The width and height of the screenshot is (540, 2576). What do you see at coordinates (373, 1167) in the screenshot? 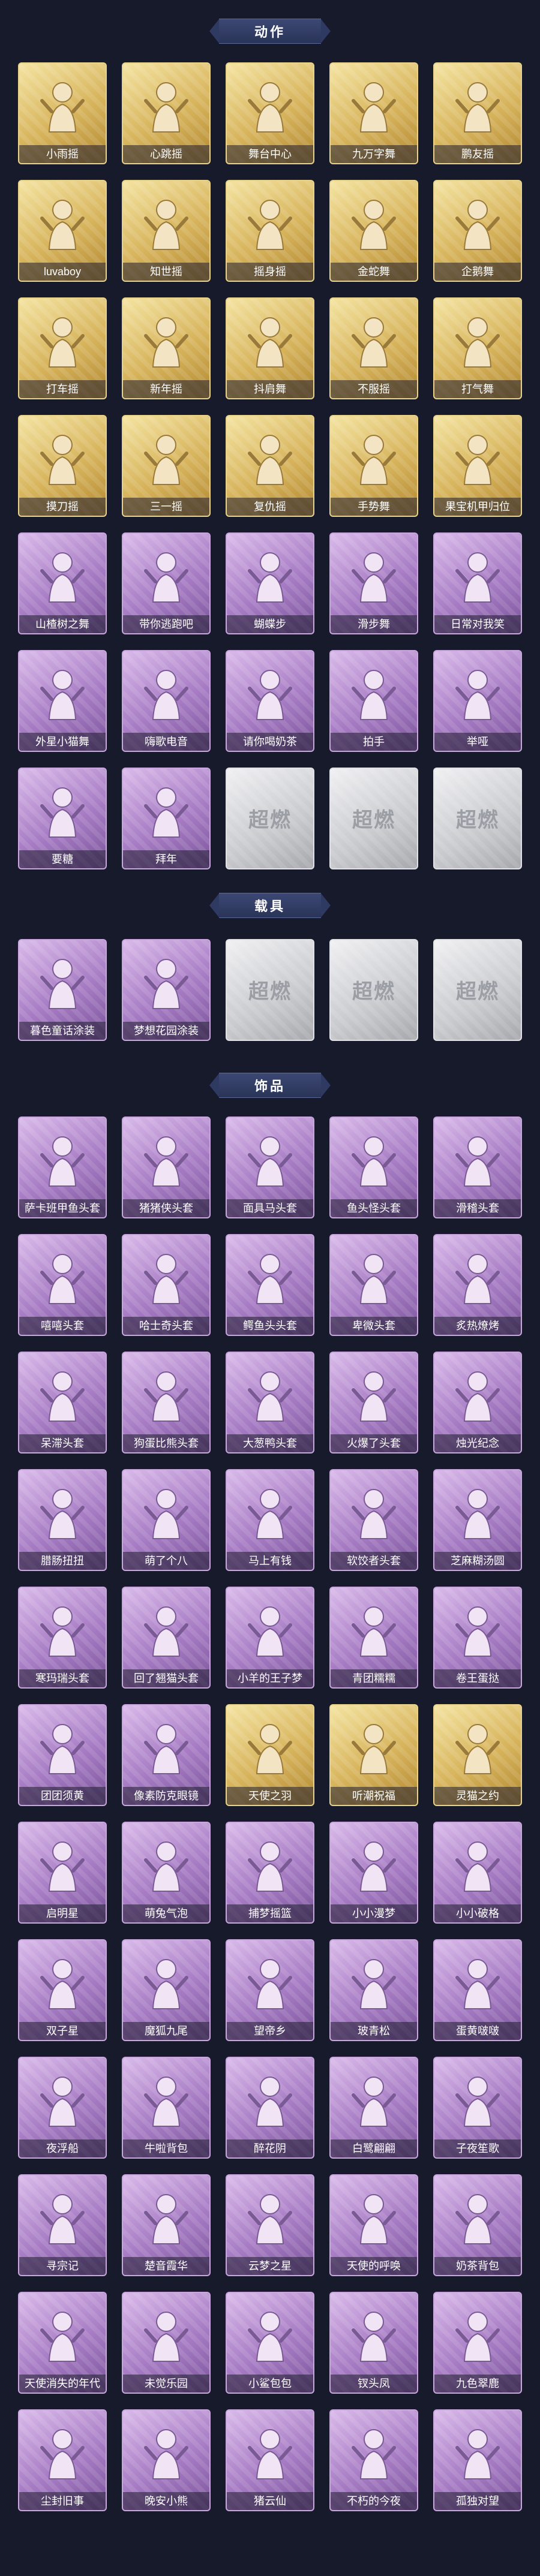
I see `accessories-item-card: 鱼头怪头套` at bounding box center [373, 1167].